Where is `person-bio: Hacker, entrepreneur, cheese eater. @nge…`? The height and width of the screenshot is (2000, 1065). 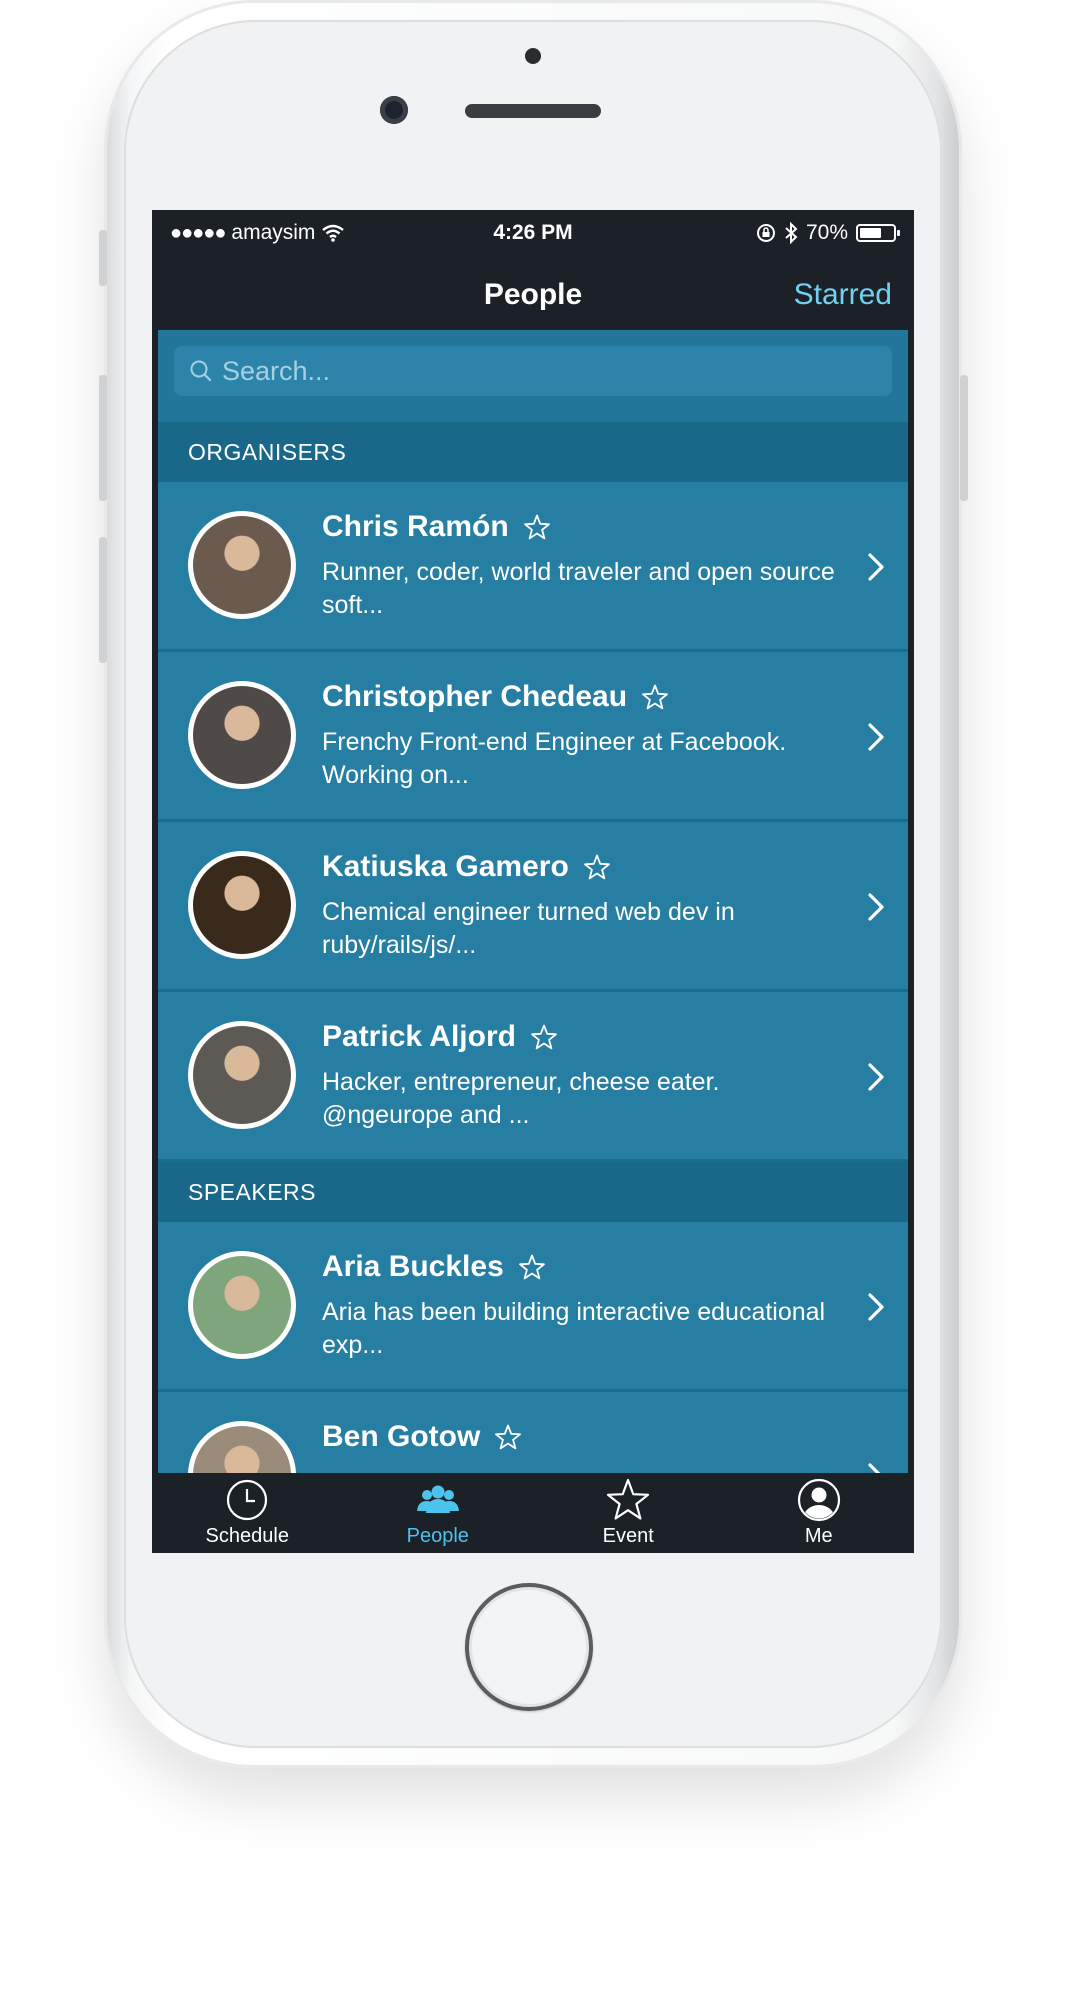 person-bio: Hacker, entrepreneur, cheese eater. @nge… is located at coordinates (521, 1098).